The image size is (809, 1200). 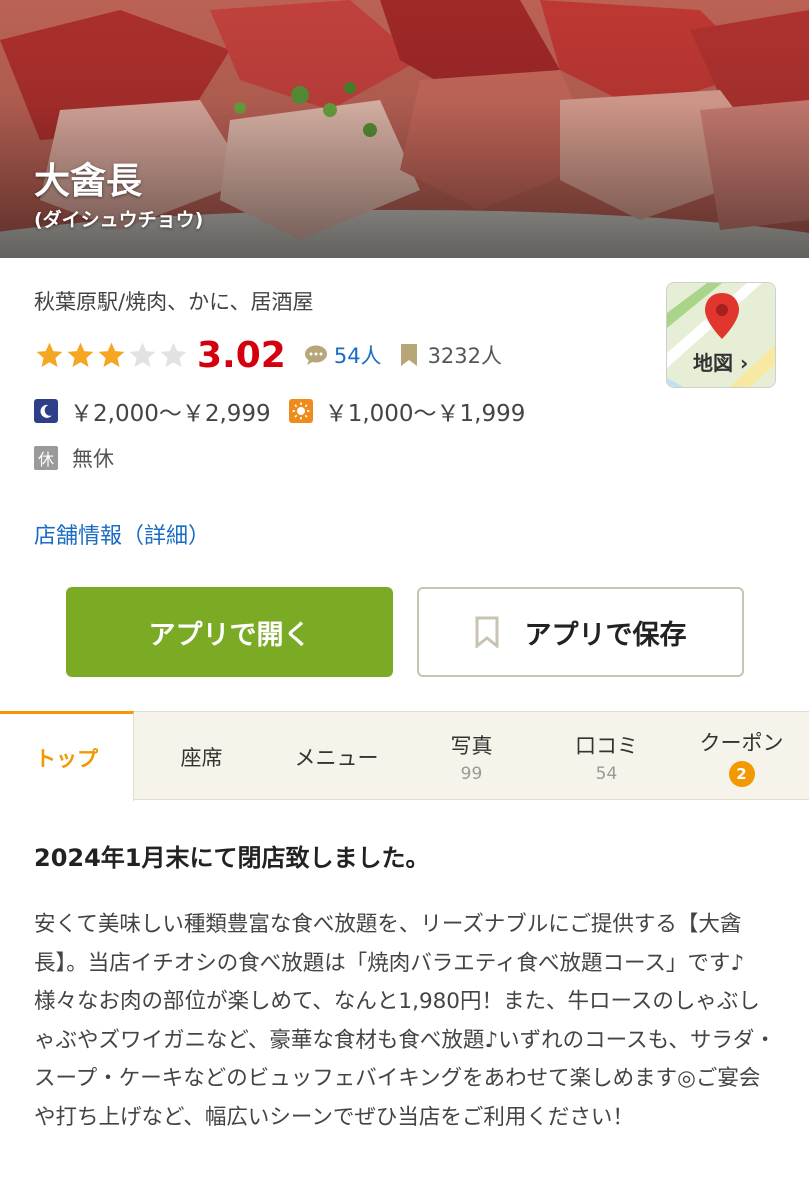 I want to click on tab-coupons: クーポン 2, so click(x=741, y=756).